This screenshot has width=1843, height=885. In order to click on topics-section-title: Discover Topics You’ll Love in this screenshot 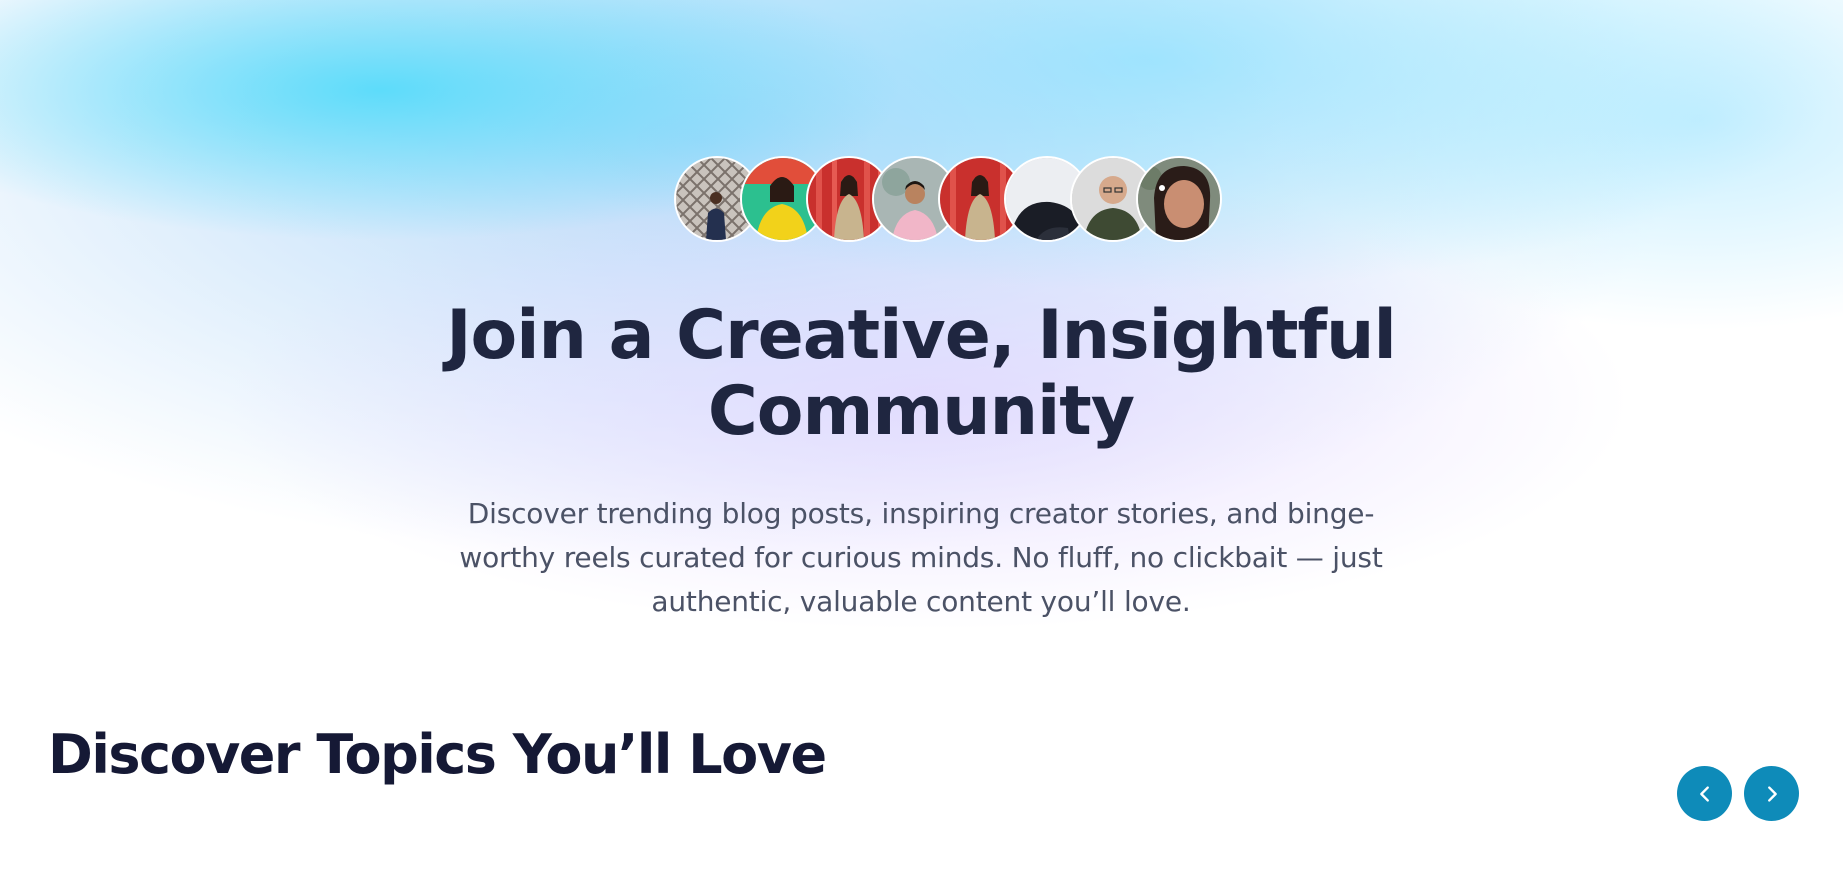, I will do `click(437, 754)`.